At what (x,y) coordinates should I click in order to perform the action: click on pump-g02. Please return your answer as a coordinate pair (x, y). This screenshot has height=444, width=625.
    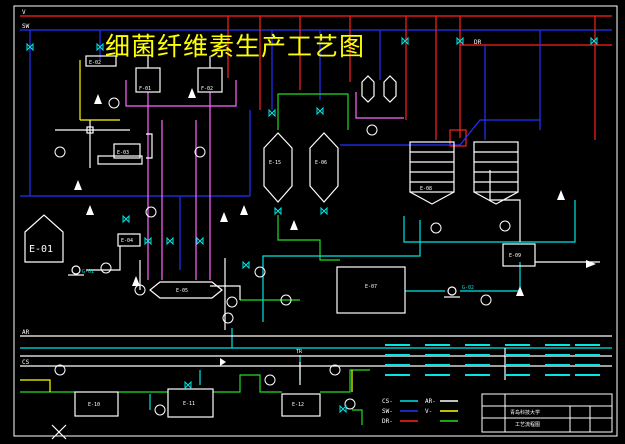
    Looking at the image, I should click on (452, 291).